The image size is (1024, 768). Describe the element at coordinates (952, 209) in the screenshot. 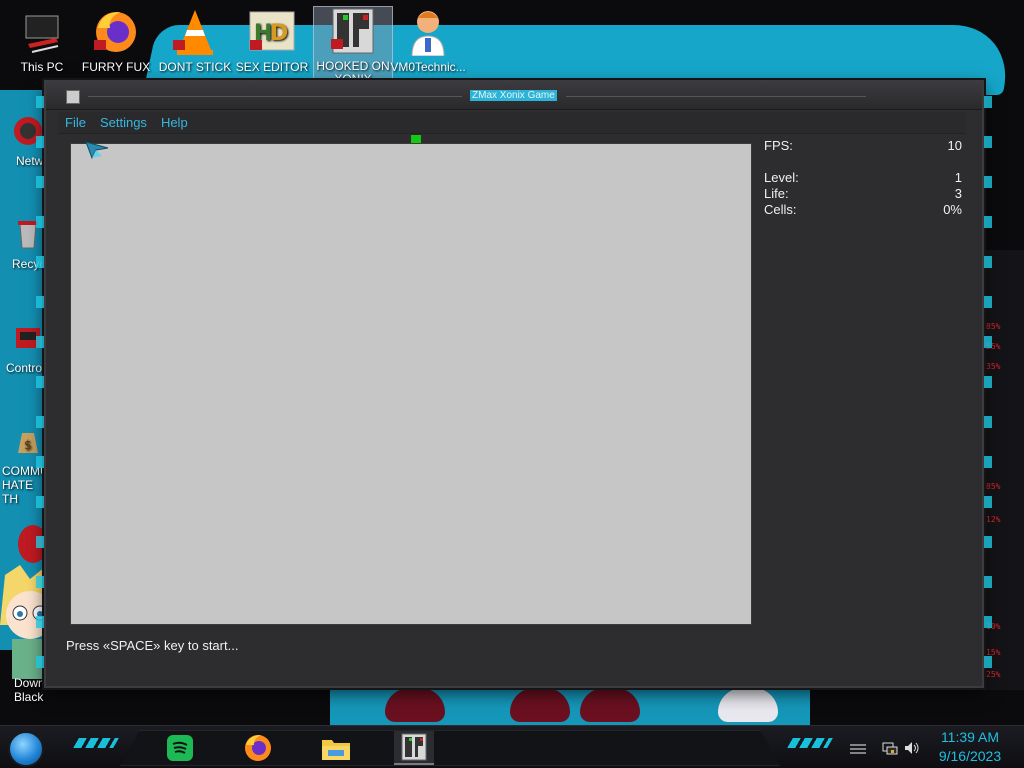

I see `stat-value: 0%` at that location.